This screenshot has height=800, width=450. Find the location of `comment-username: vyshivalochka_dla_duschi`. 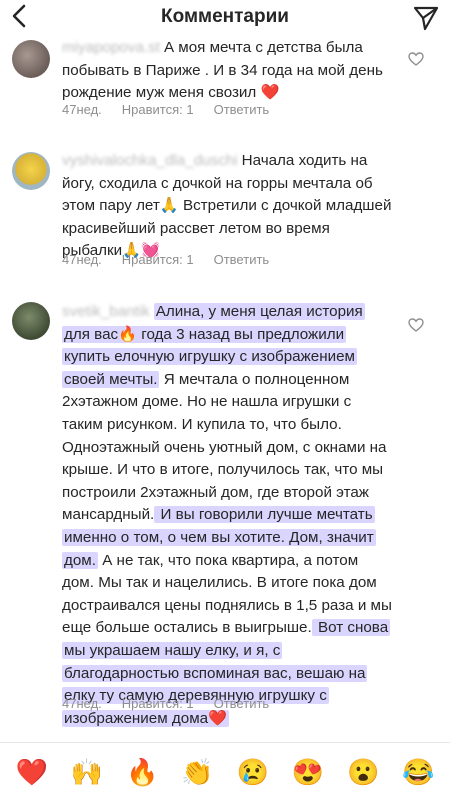

comment-username: vyshivalochka_dla_duschi is located at coordinates (150, 160).